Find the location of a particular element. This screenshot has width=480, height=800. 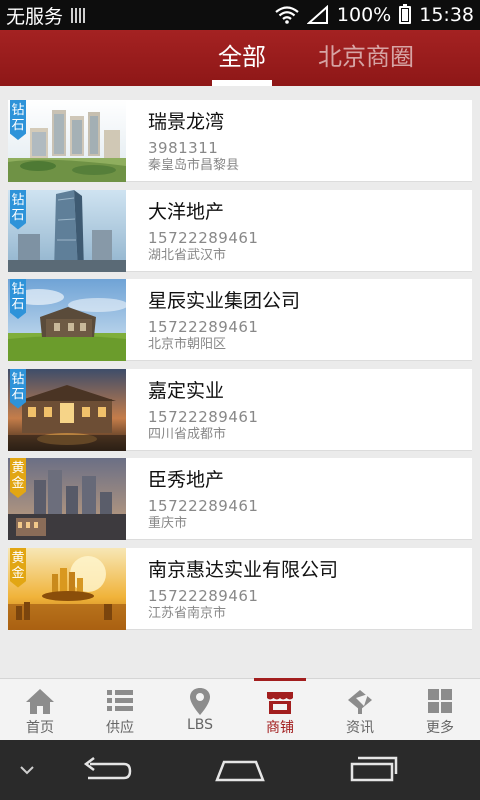

header-tabs: 全部 北京商圈 is located at coordinates (240, 58).